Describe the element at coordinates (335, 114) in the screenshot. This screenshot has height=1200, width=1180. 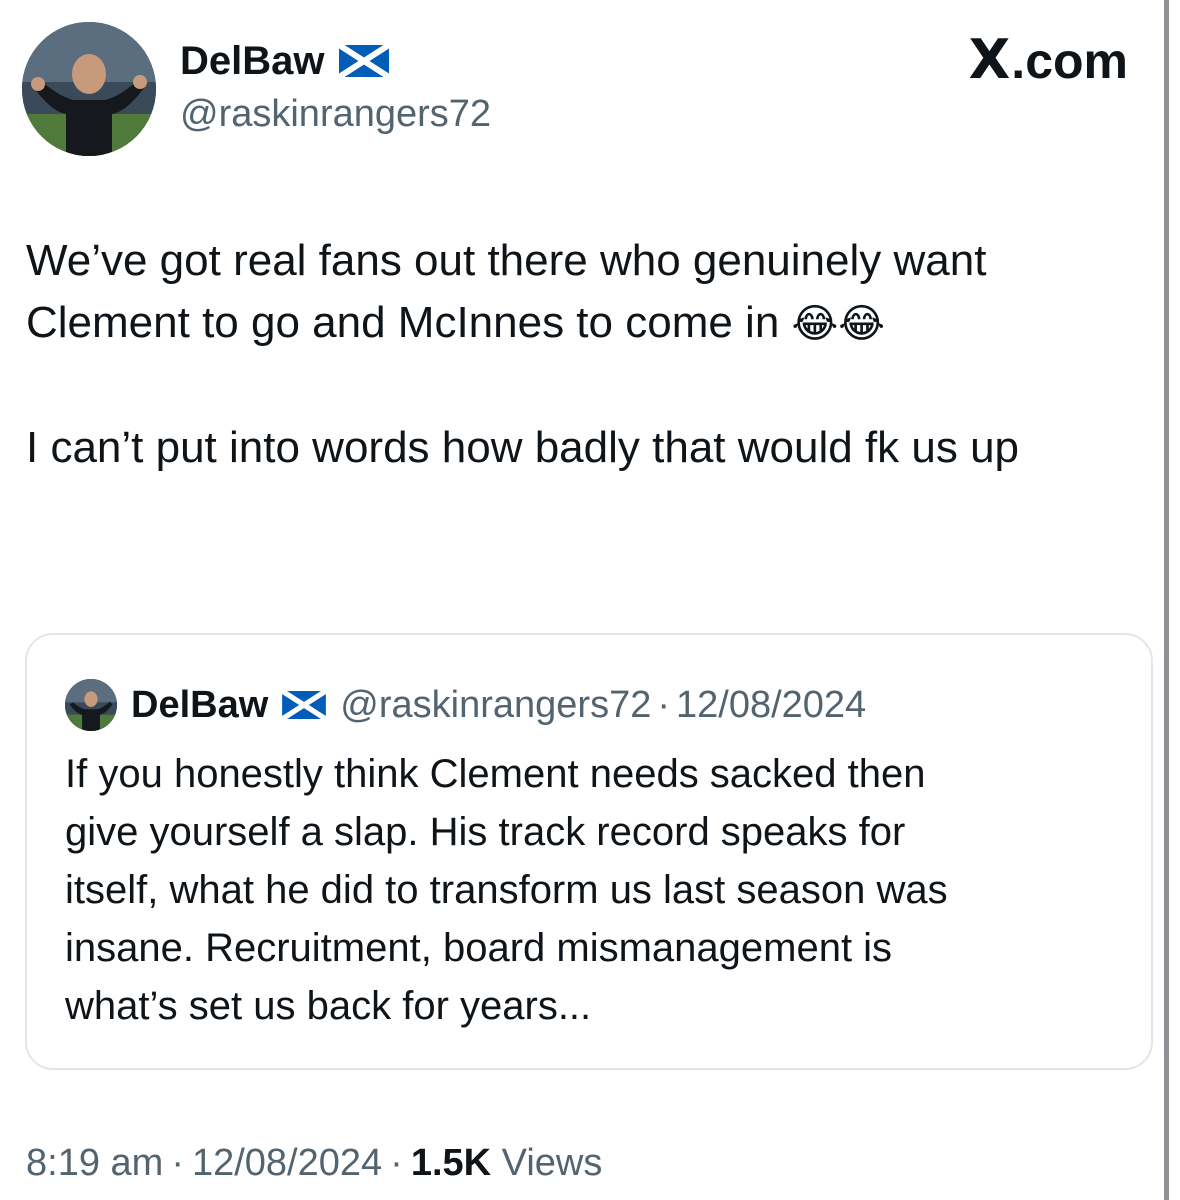
I see `author-handle: @raskinrangers72` at that location.